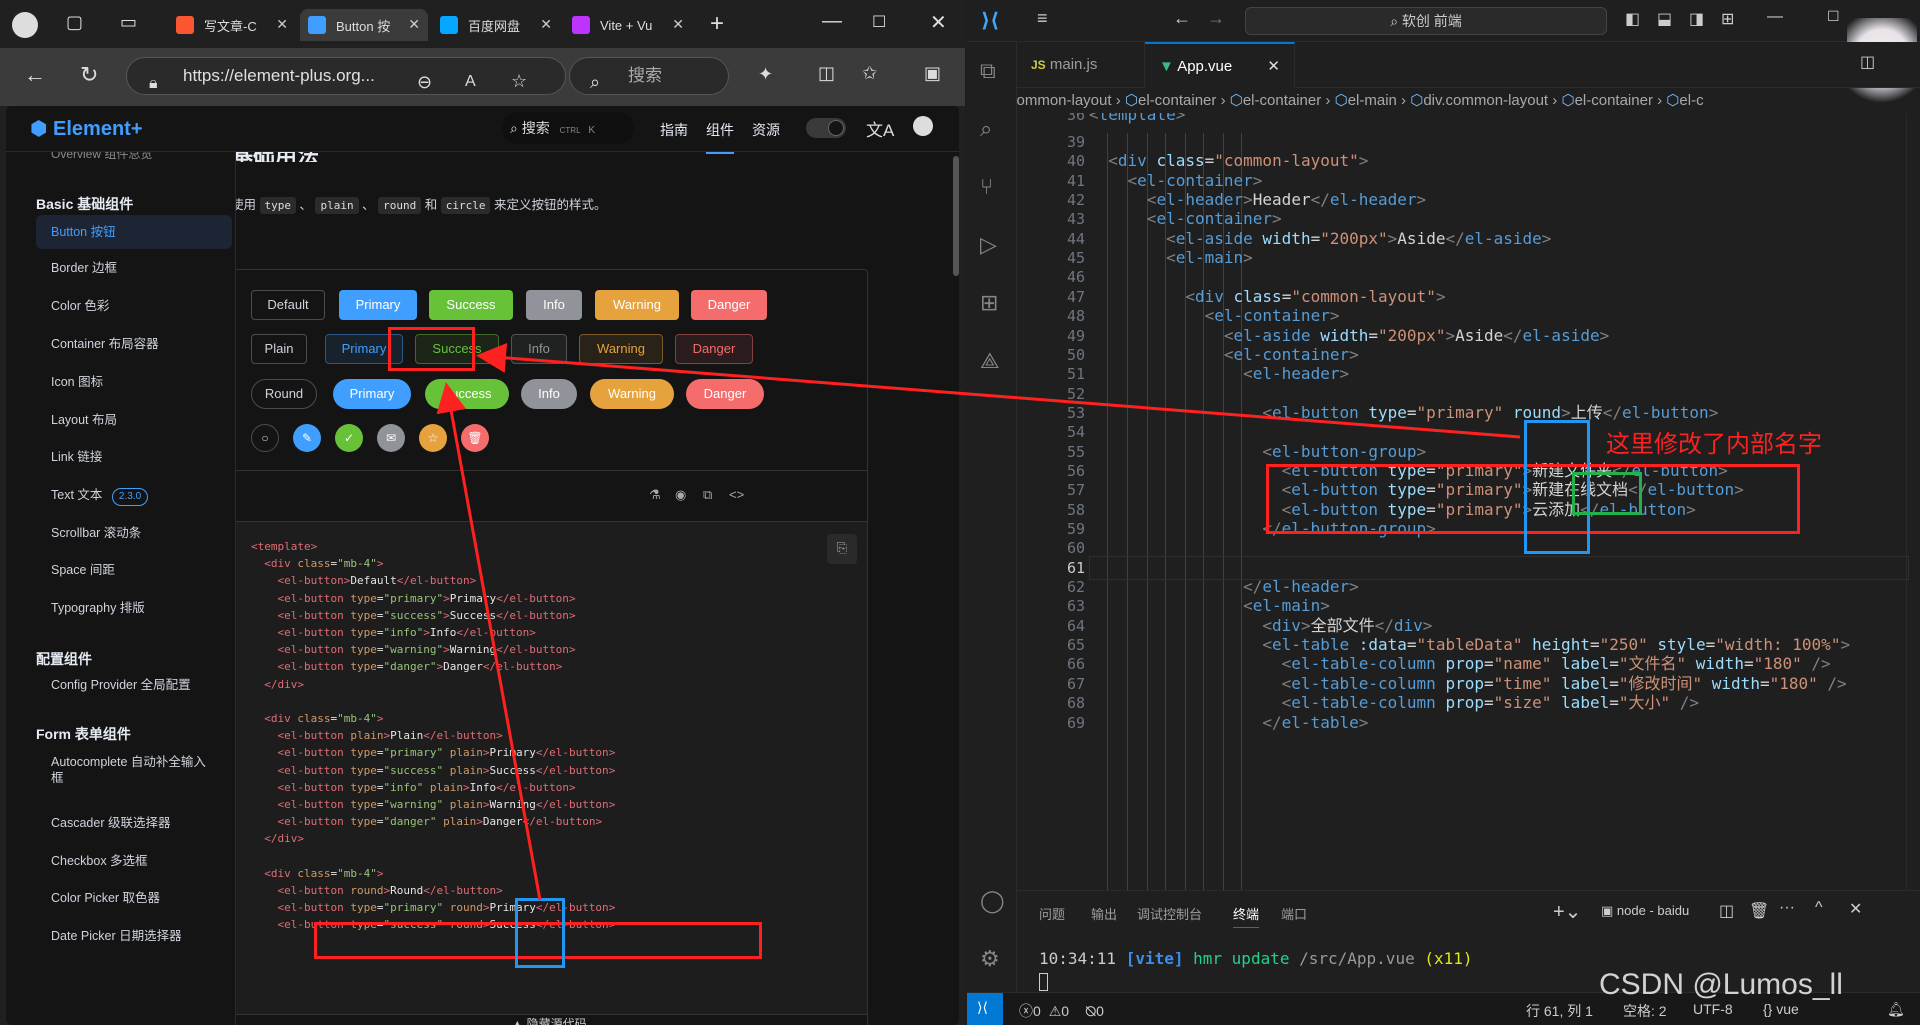 The width and height of the screenshot is (1920, 1025). Describe the element at coordinates (993, 959) in the screenshot. I see `settings-gear-icon: ⚙` at that location.